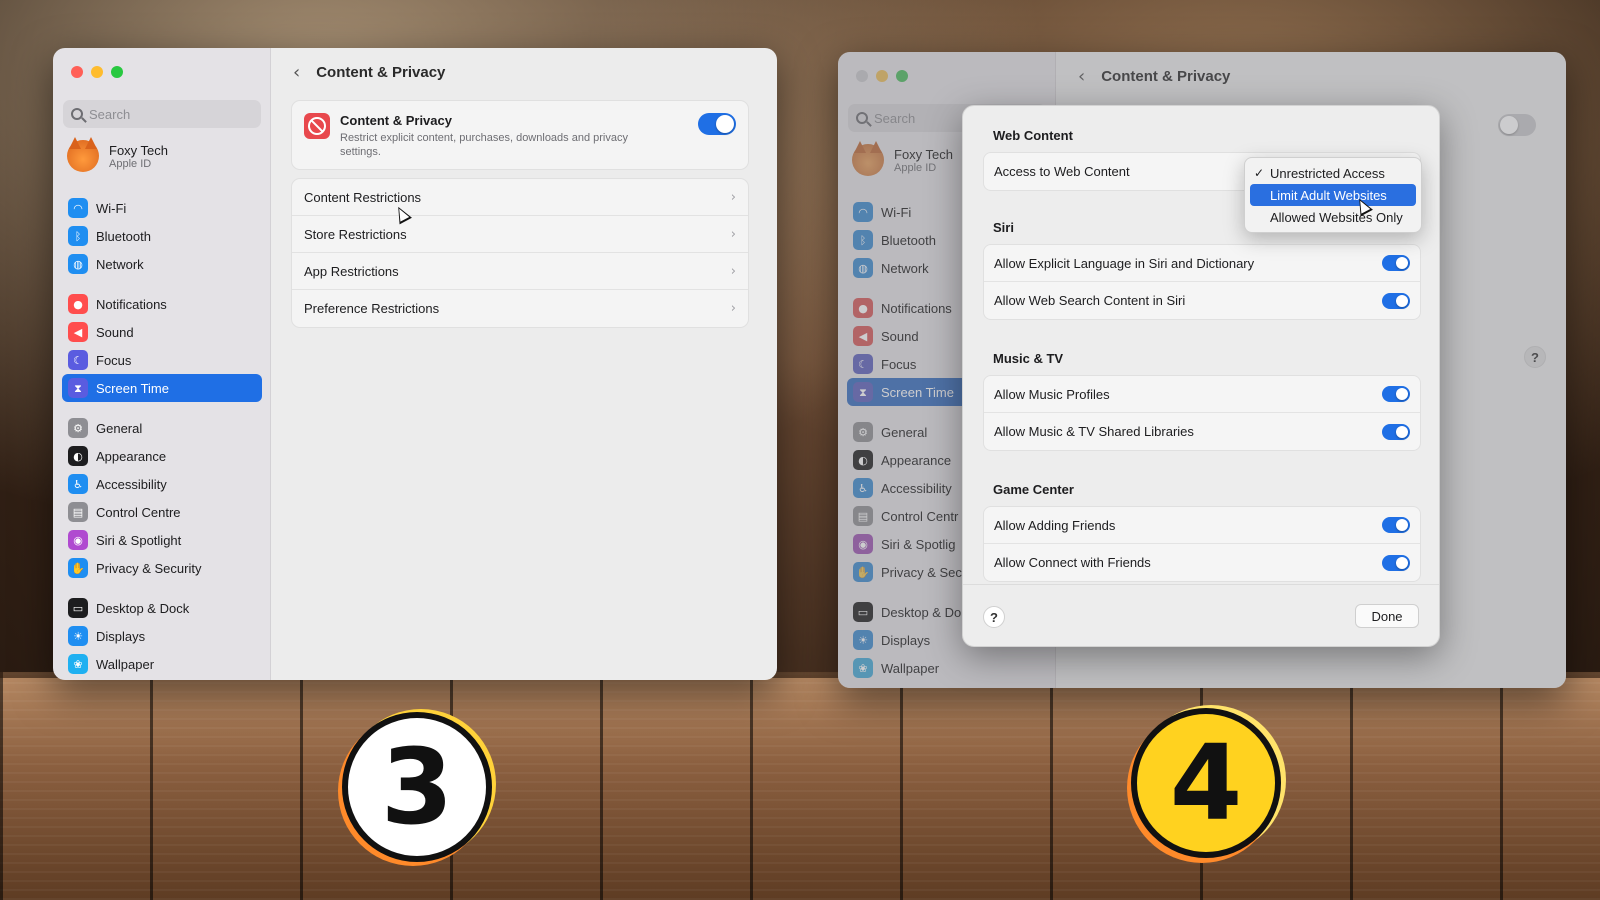  What do you see at coordinates (115, 332) in the screenshot?
I see `sidebar-item-label: Sound` at bounding box center [115, 332].